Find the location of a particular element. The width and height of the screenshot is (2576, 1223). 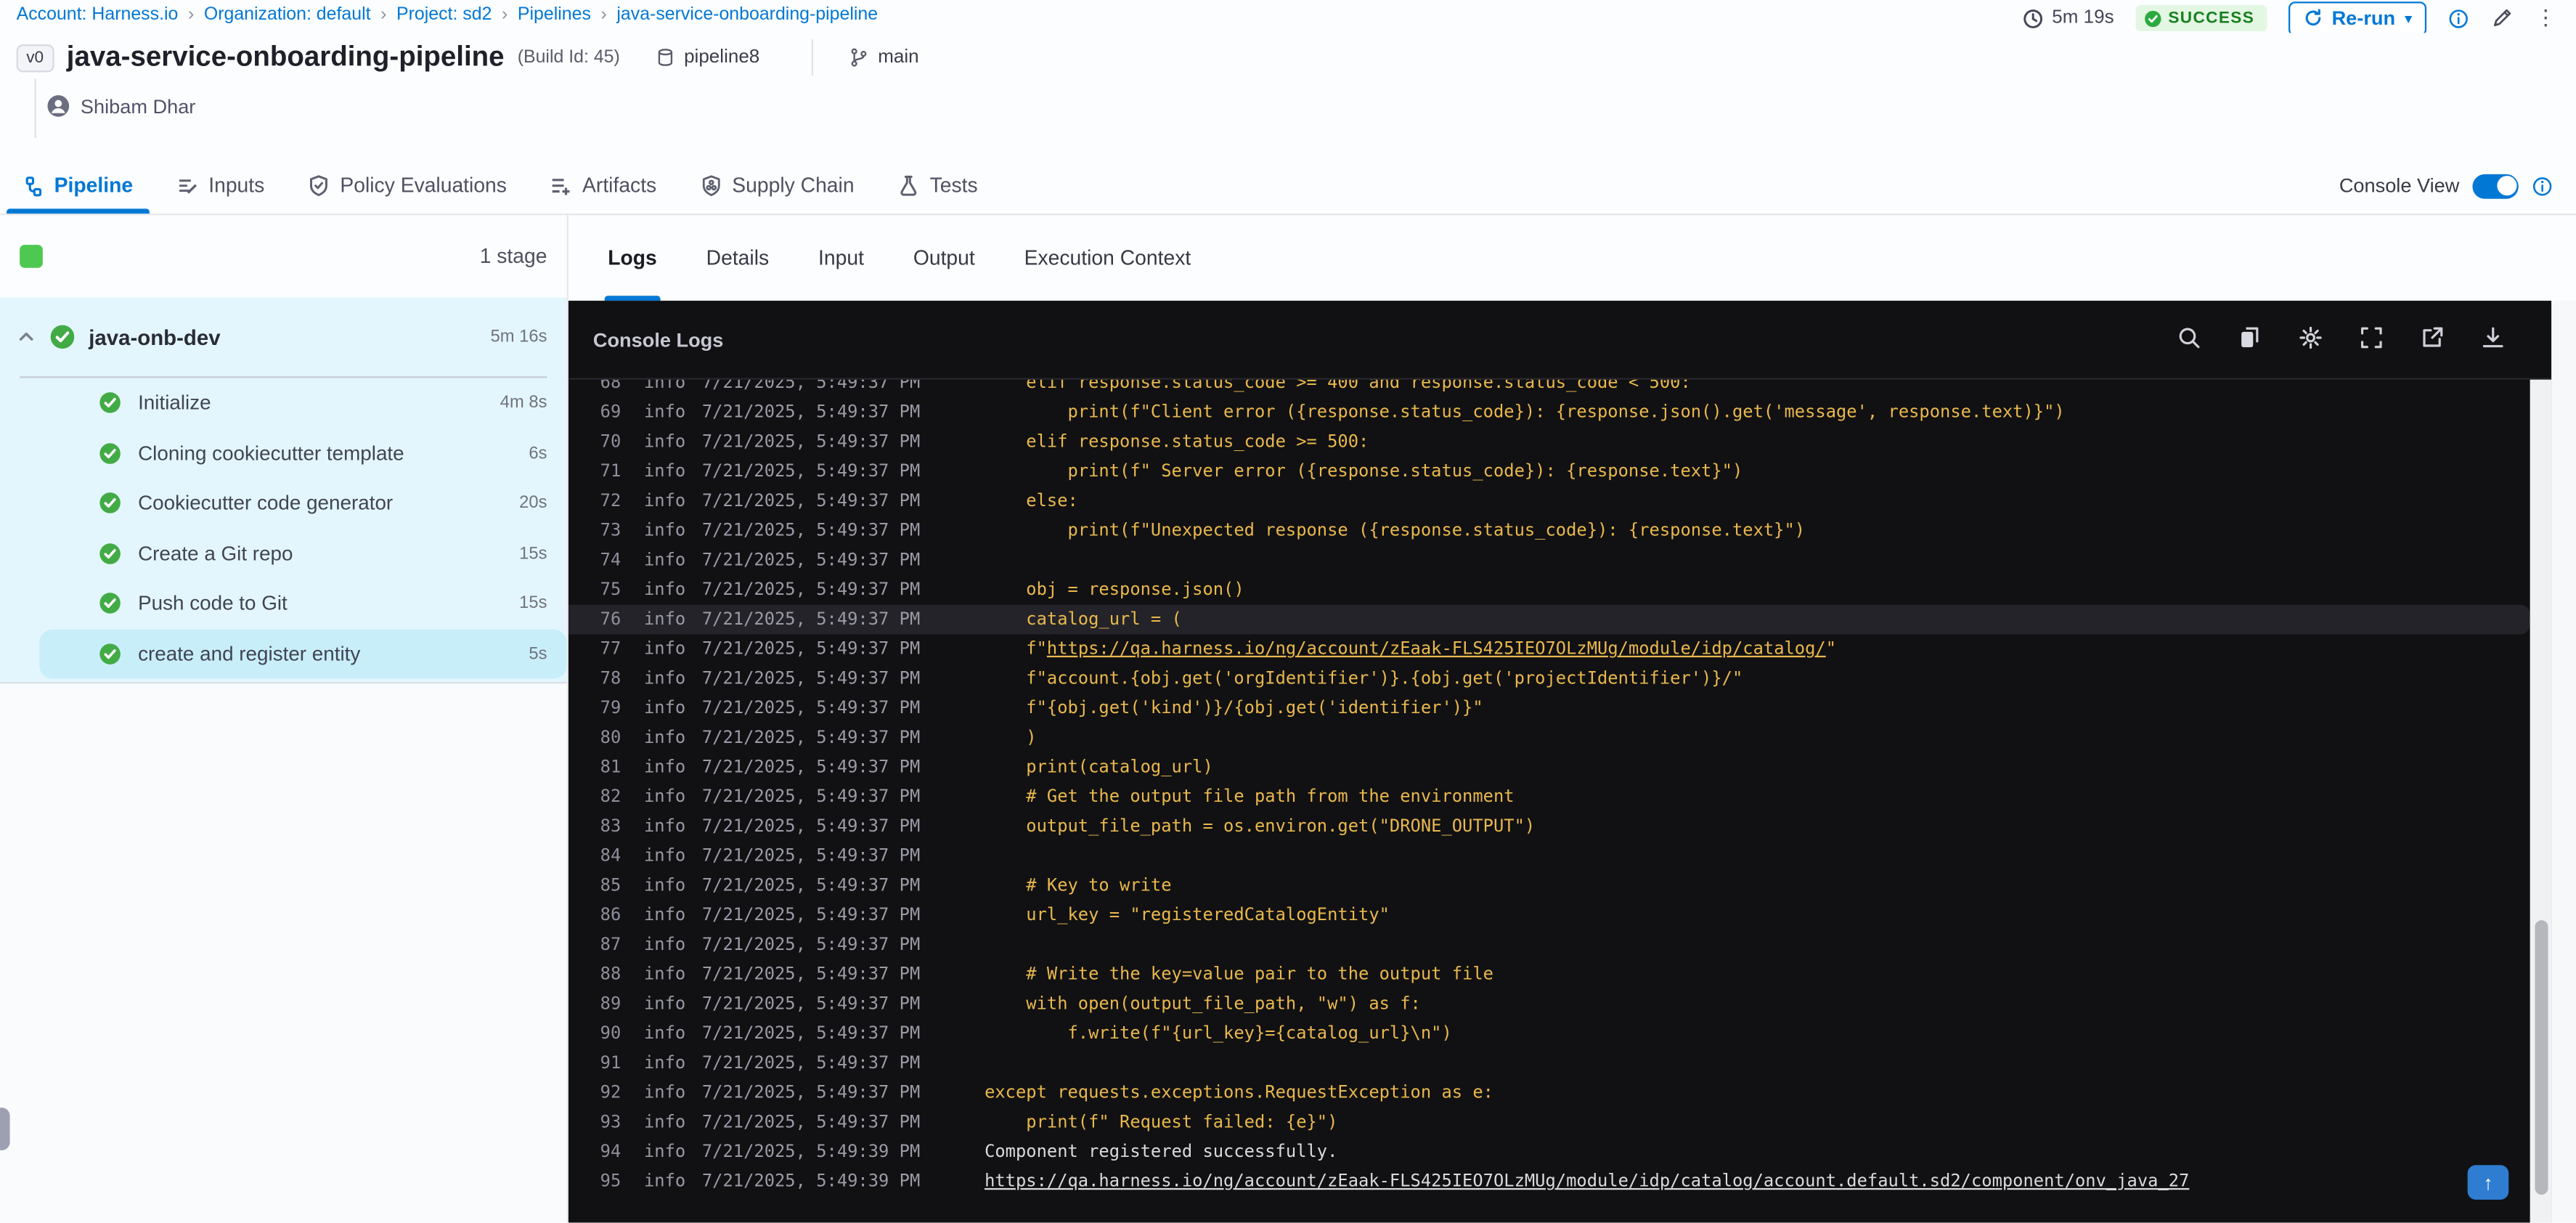

console-scrollbar is located at coordinates (2541, 801).